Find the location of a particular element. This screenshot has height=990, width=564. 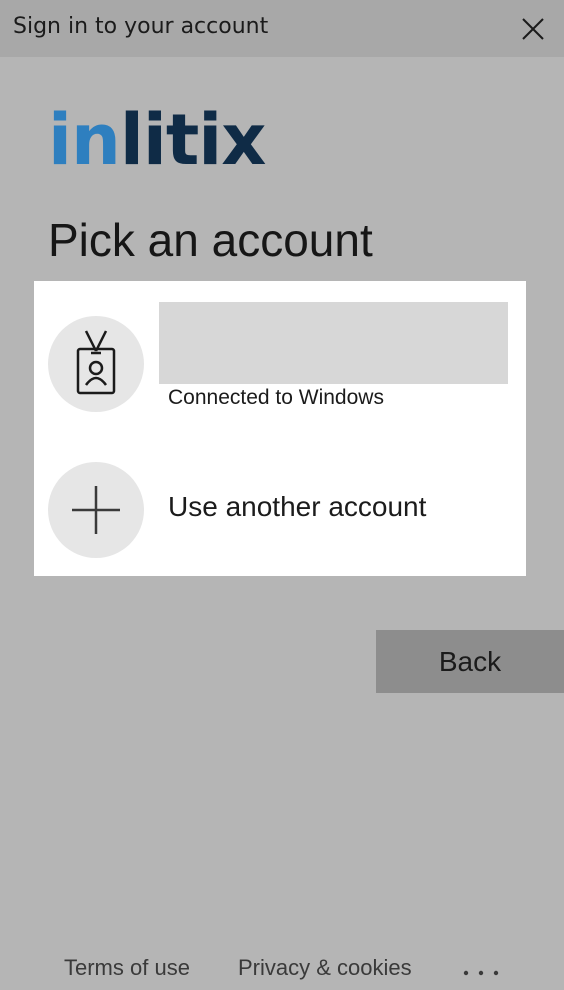

logo-part-in: in is located at coordinates (84, 140).